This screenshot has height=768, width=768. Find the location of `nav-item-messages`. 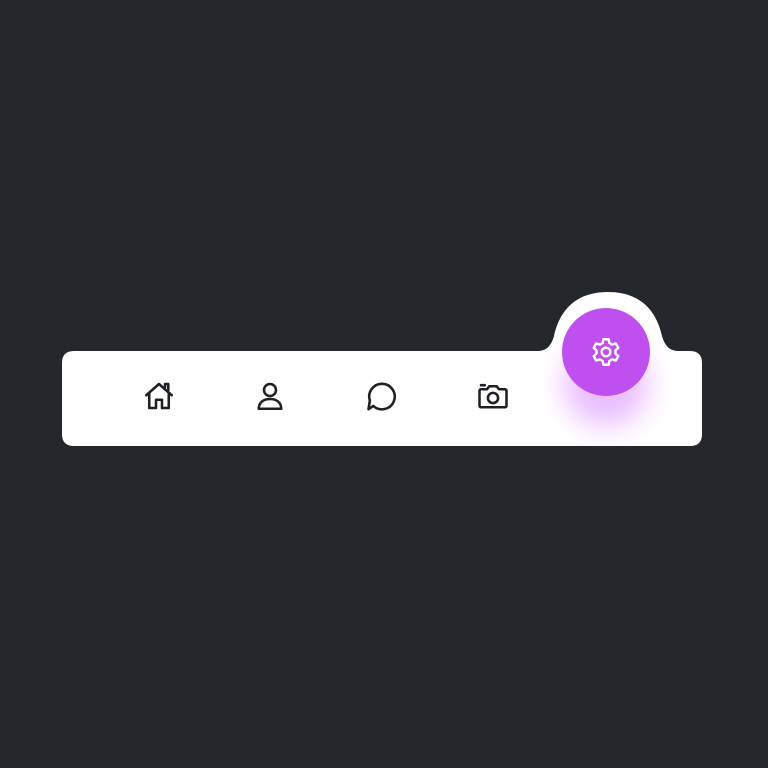

nav-item-messages is located at coordinates (382, 396).